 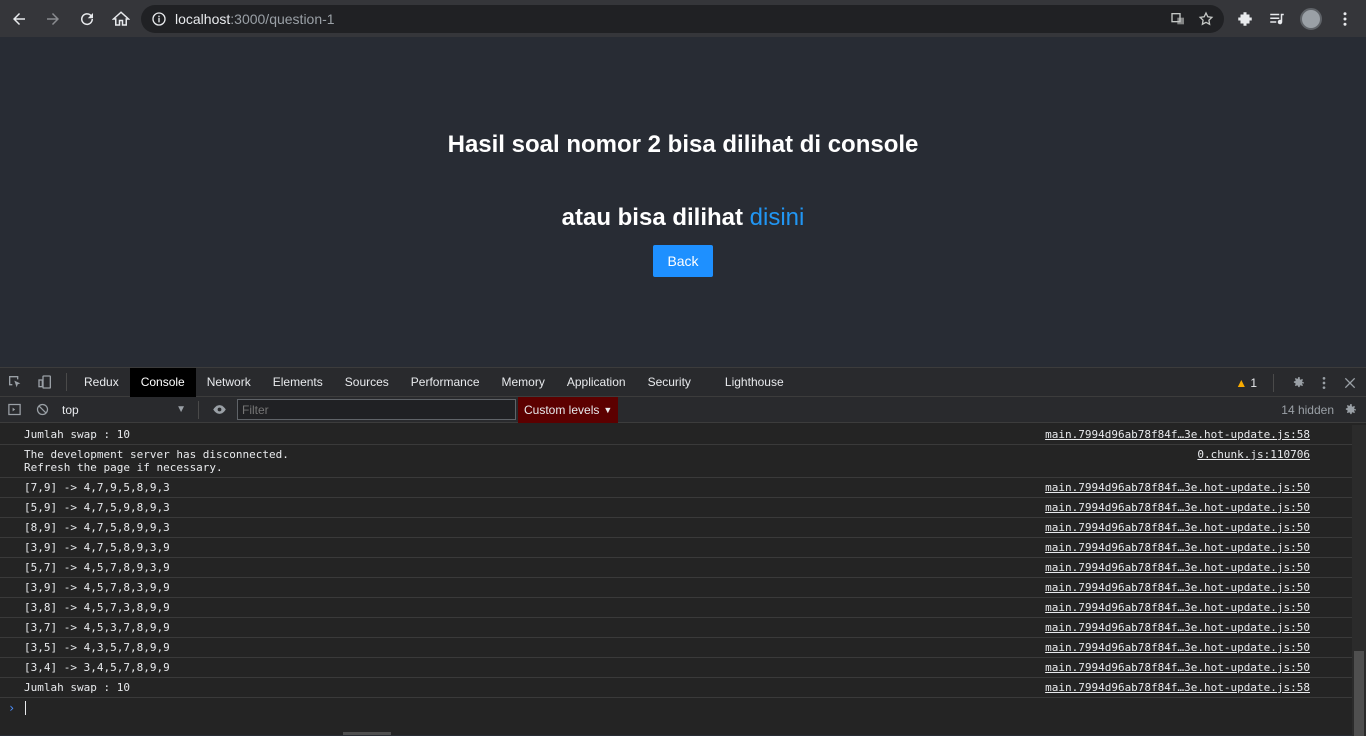 I want to click on inspect-element-icon, so click(x=15, y=382).